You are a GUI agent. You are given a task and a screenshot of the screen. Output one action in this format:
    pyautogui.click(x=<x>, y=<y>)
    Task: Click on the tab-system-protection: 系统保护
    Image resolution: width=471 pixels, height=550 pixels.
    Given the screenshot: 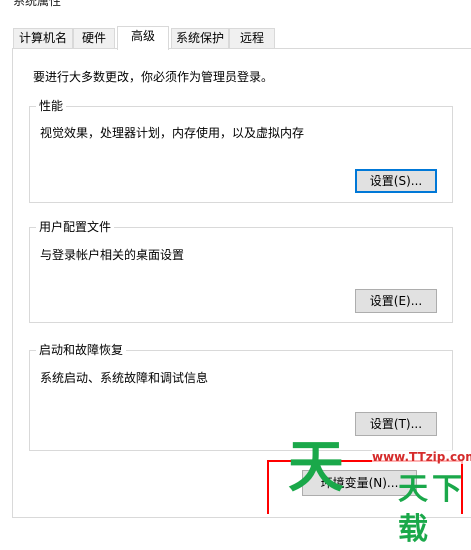 What is the action you would take?
    pyautogui.click(x=200, y=38)
    